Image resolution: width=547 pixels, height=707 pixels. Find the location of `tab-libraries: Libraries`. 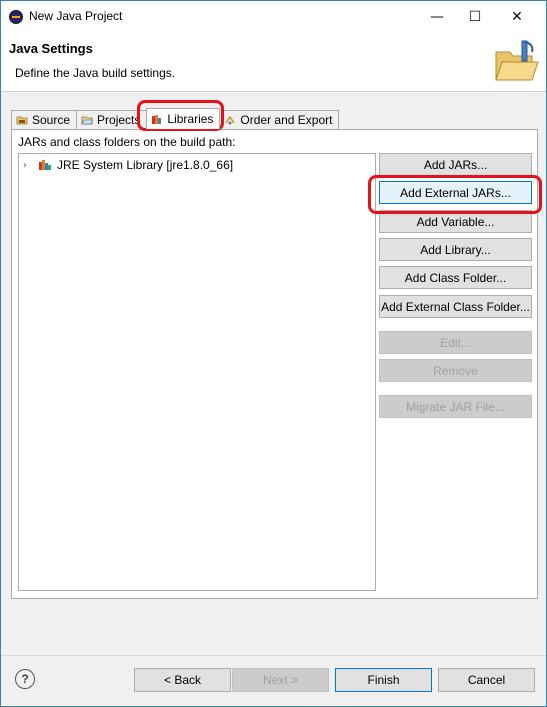

tab-libraries: Libraries is located at coordinates (183, 118).